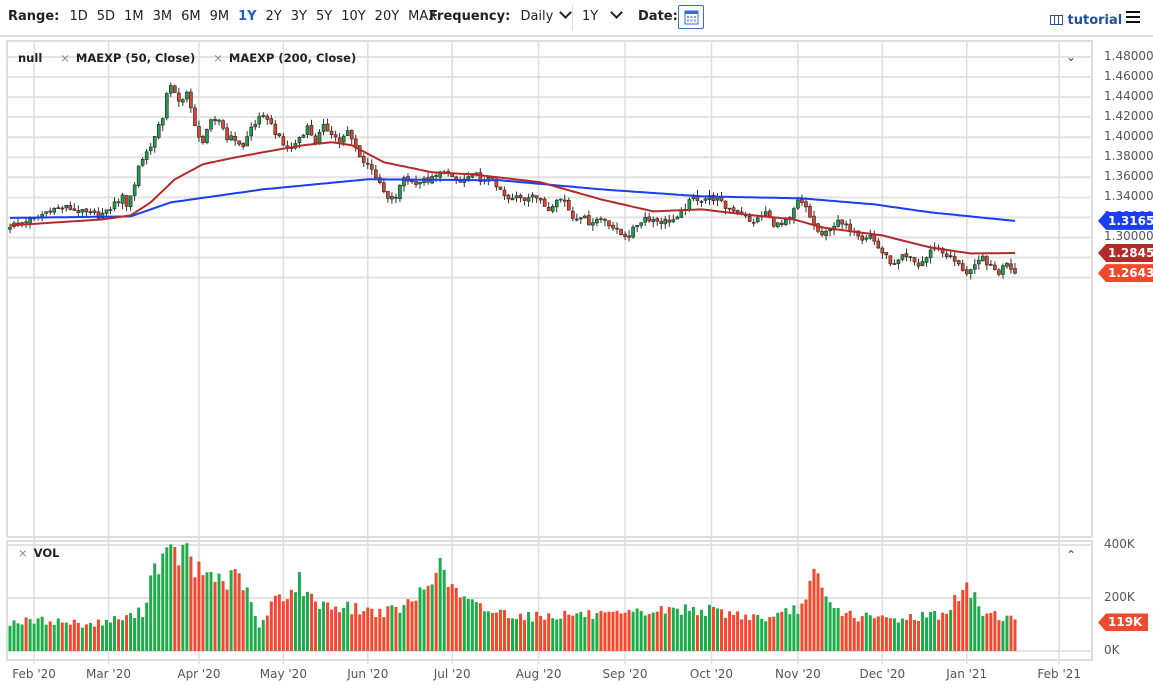  I want to click on collapse-price-panel-icon: ⌄, so click(1071, 57).